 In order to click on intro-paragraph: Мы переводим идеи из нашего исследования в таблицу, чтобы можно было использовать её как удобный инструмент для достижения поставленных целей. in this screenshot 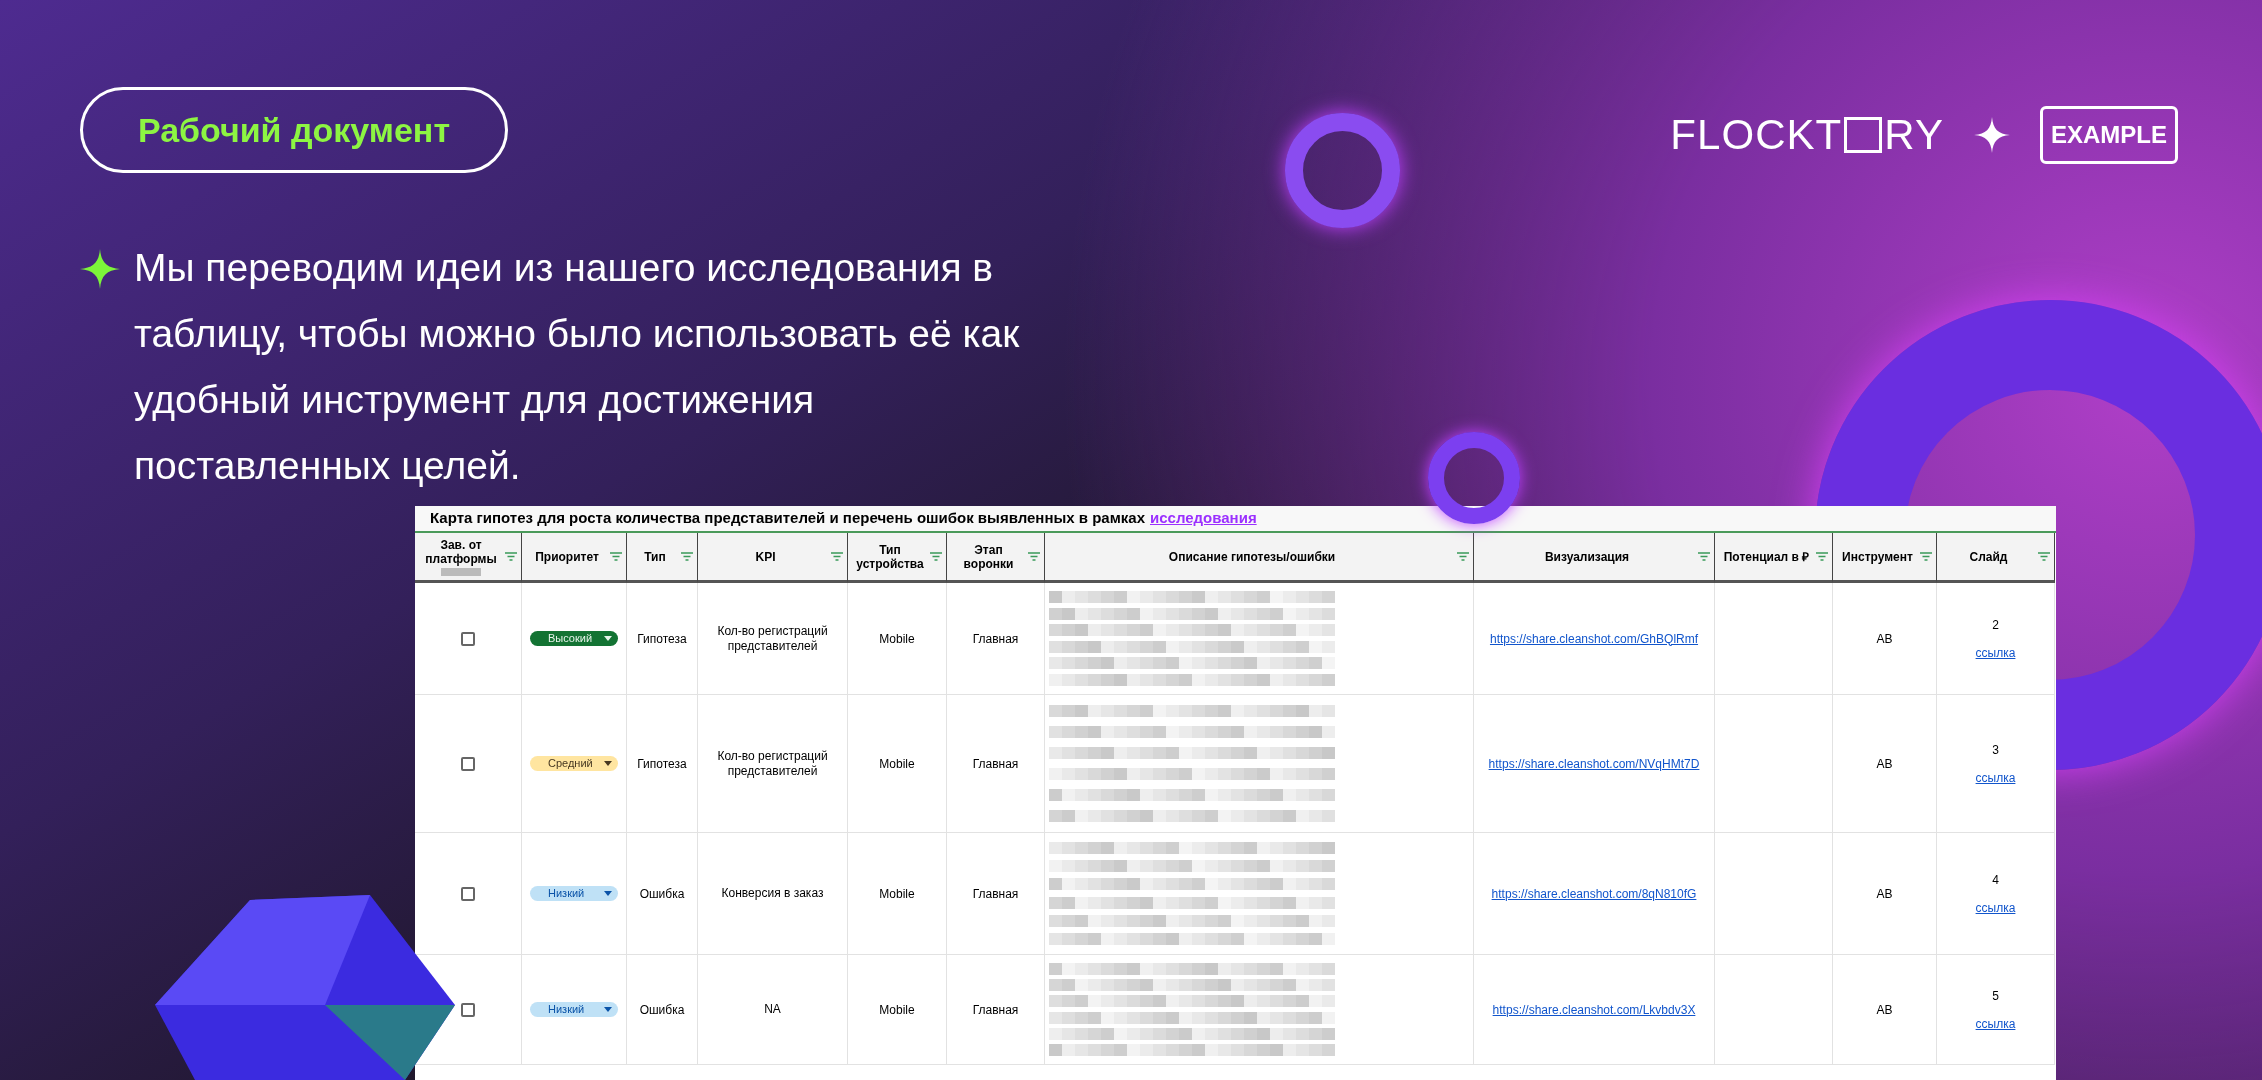, I will do `click(577, 367)`.